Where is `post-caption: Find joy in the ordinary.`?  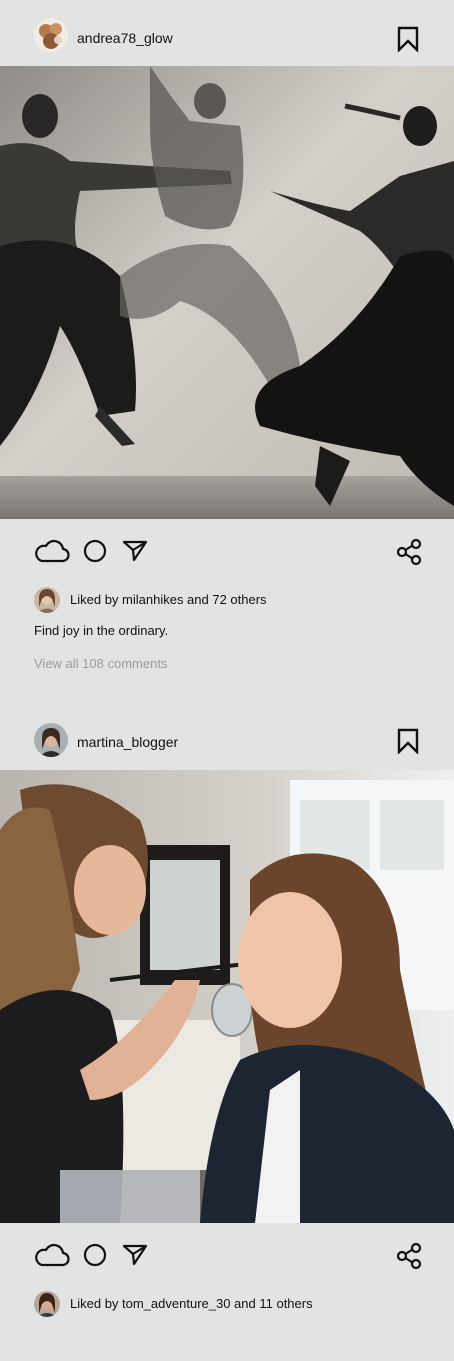
post-caption: Find joy in the ordinary. is located at coordinates (101, 630).